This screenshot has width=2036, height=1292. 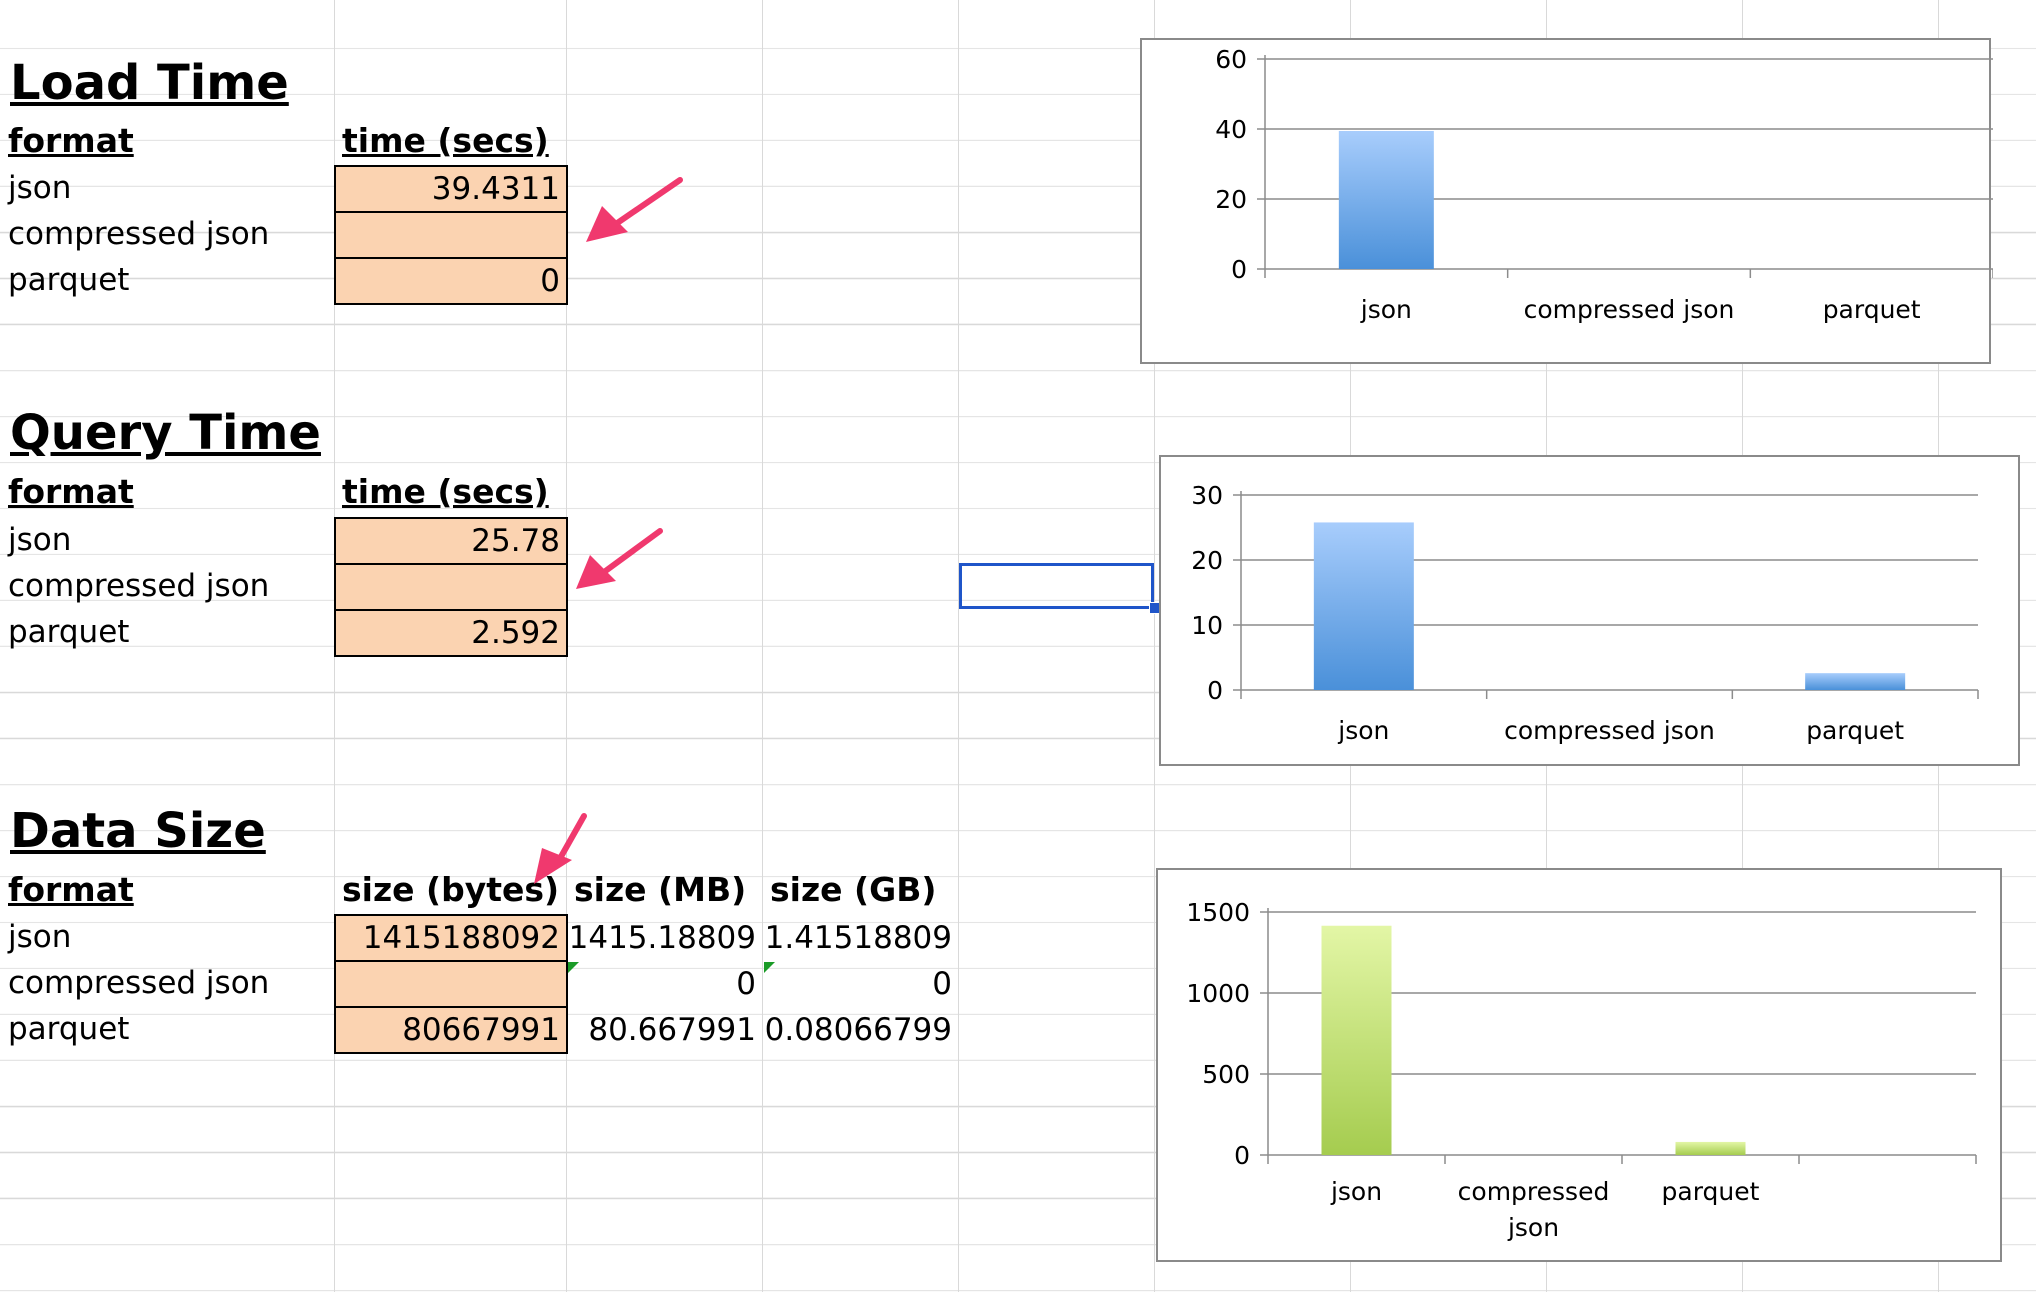 I want to click on query-time-time-header: time (secs), so click(x=445, y=491).